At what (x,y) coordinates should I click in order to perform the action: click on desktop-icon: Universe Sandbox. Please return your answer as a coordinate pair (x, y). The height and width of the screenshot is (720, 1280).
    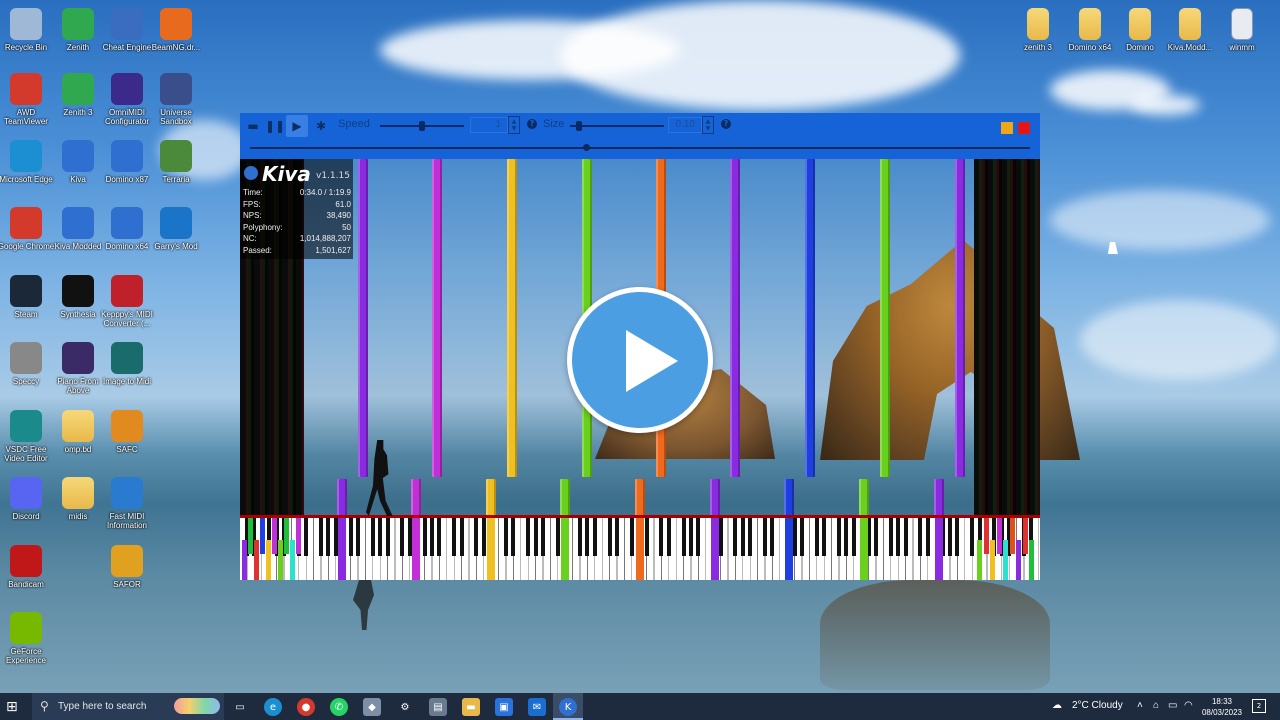
    Looking at the image, I should click on (176, 99).